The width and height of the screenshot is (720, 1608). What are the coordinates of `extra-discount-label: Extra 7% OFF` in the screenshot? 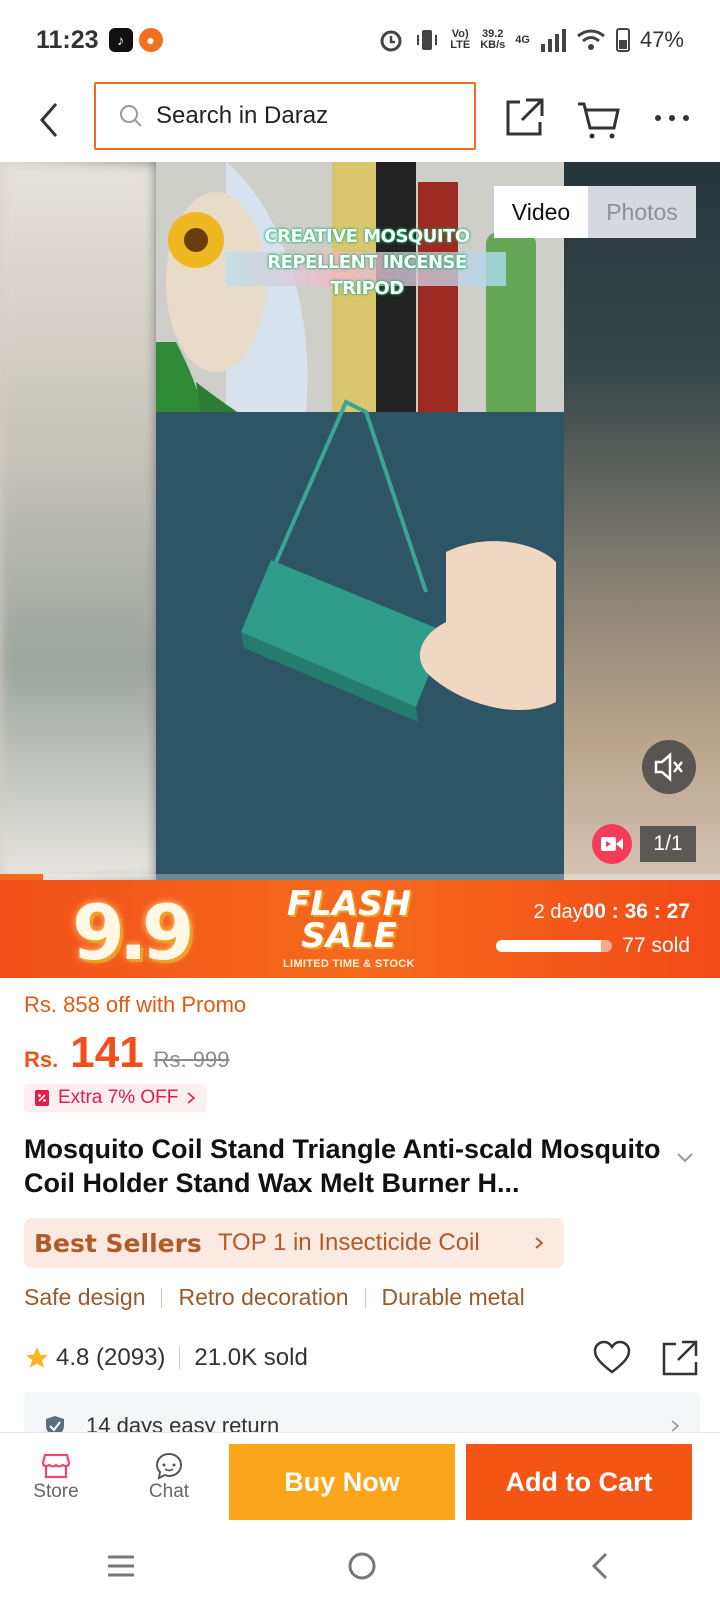 It's located at (118, 1097).